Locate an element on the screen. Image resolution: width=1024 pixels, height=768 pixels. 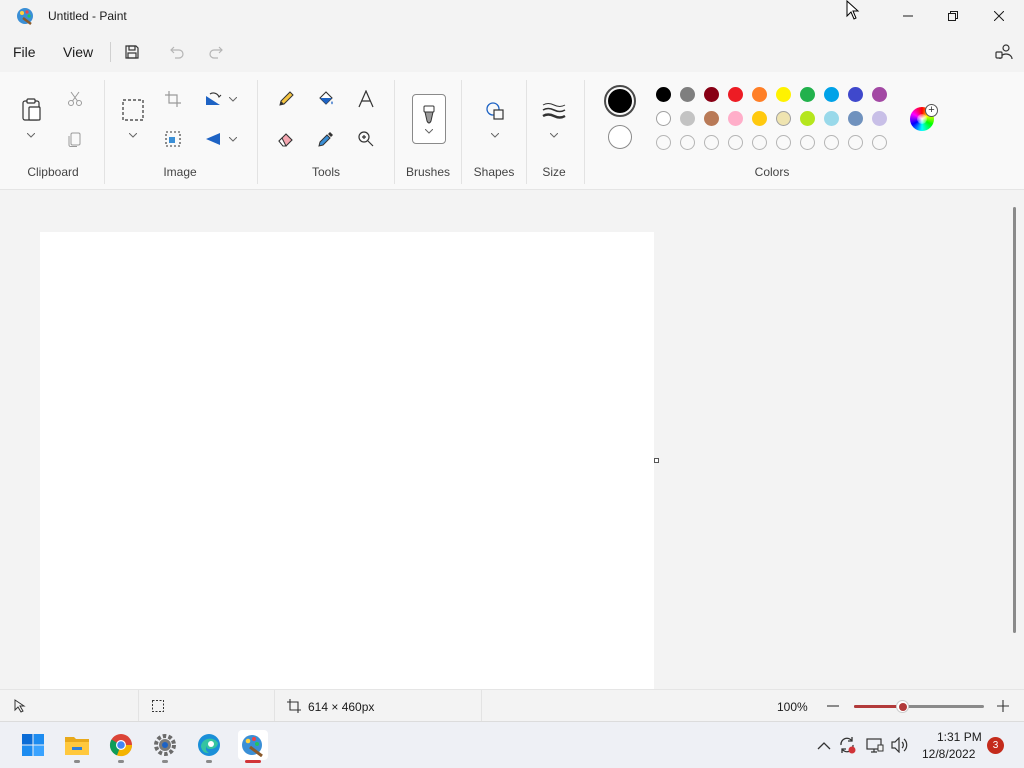
settings-icon is located at coordinates (165, 745).